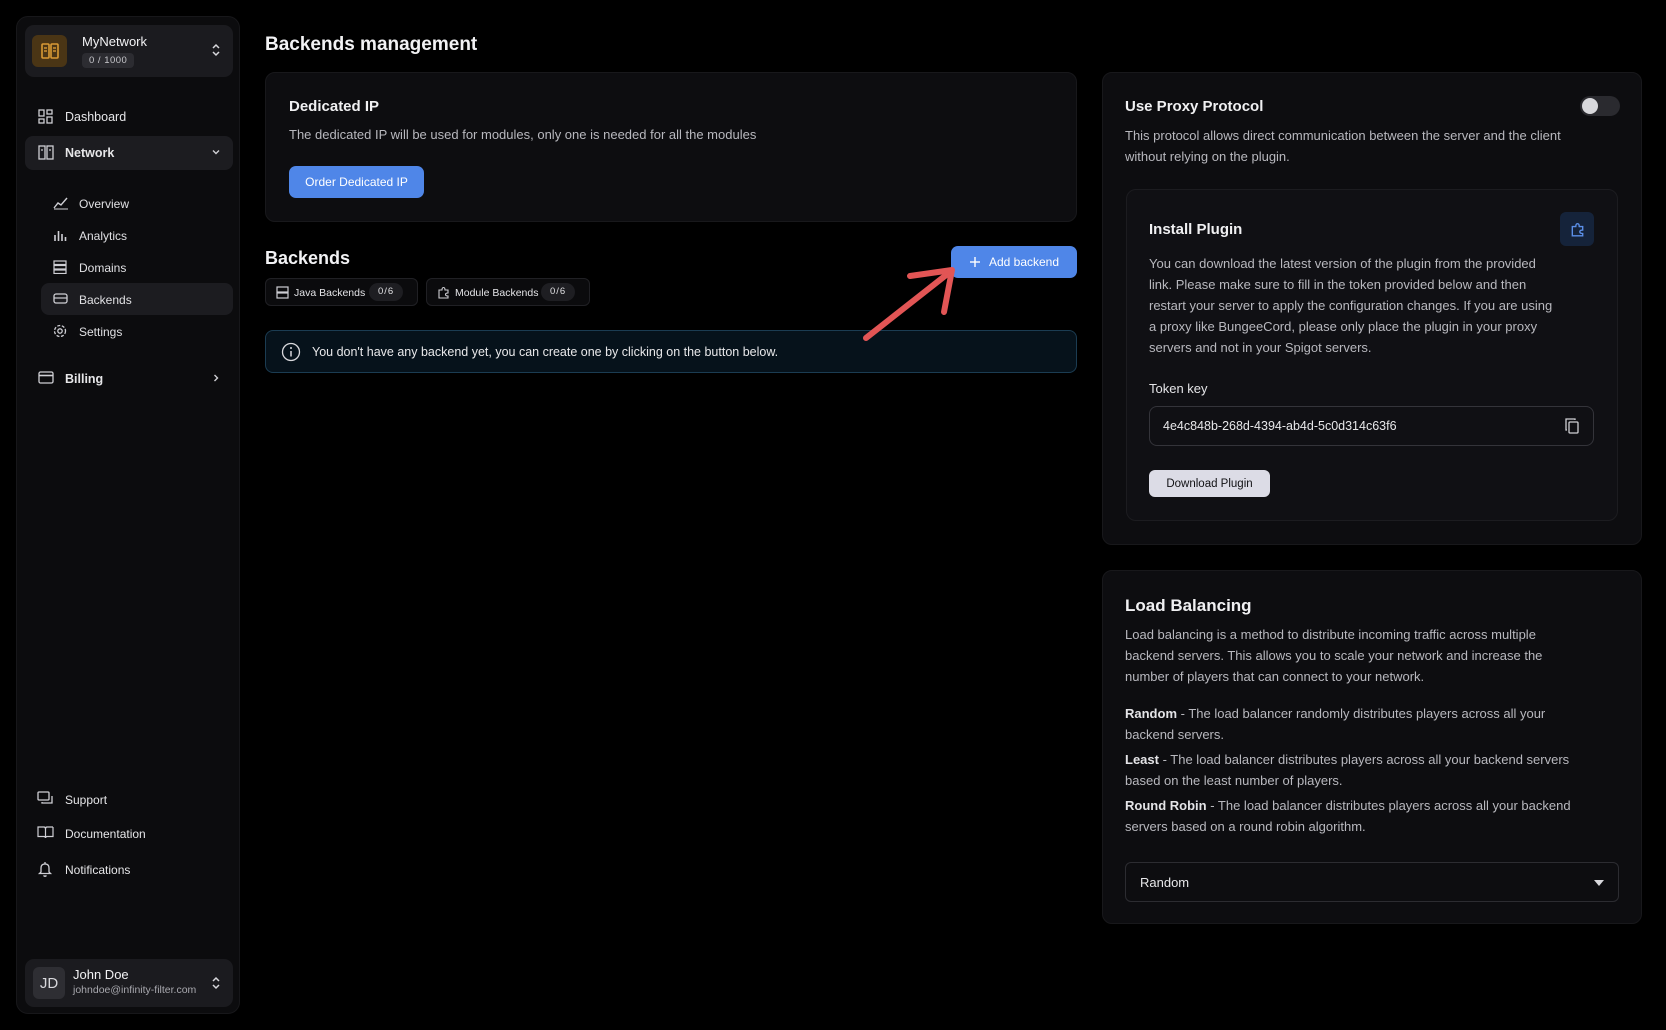 This screenshot has width=1666, height=1030. Describe the element at coordinates (330, 293) in the screenshot. I see `java-backends-label: Java Backends` at that location.